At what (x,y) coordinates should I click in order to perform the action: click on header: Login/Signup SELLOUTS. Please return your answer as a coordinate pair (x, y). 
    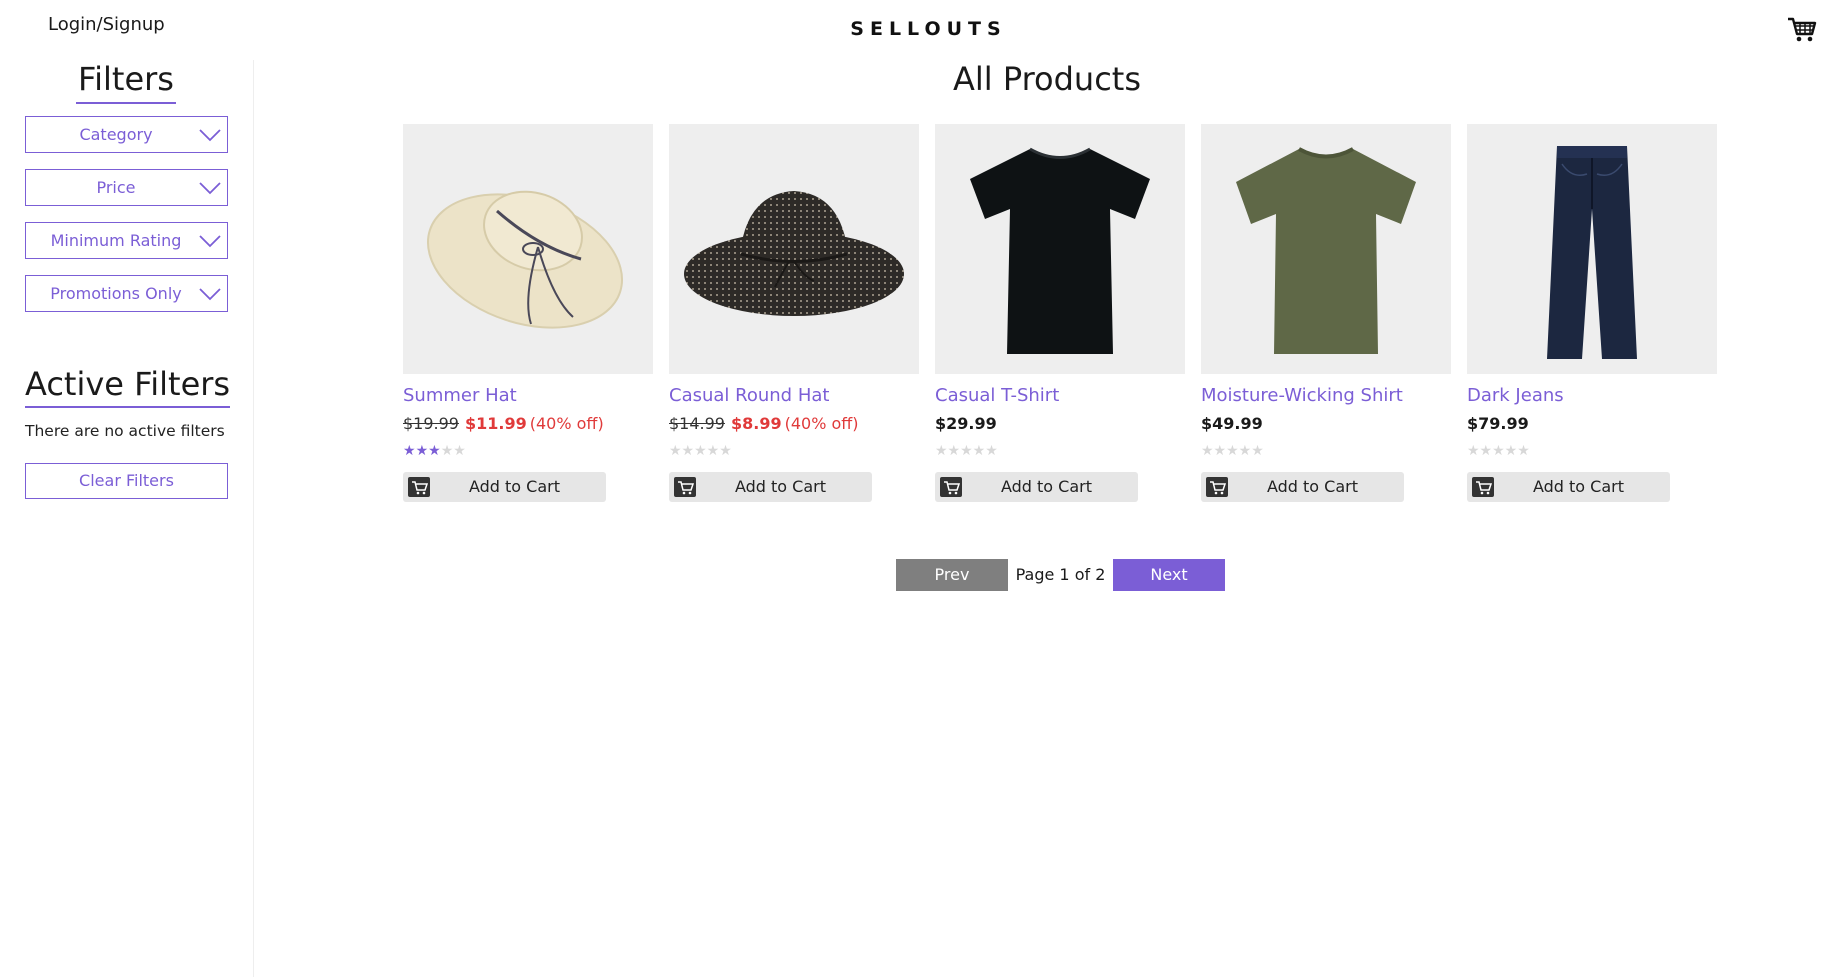
    Looking at the image, I should click on (919, 30).